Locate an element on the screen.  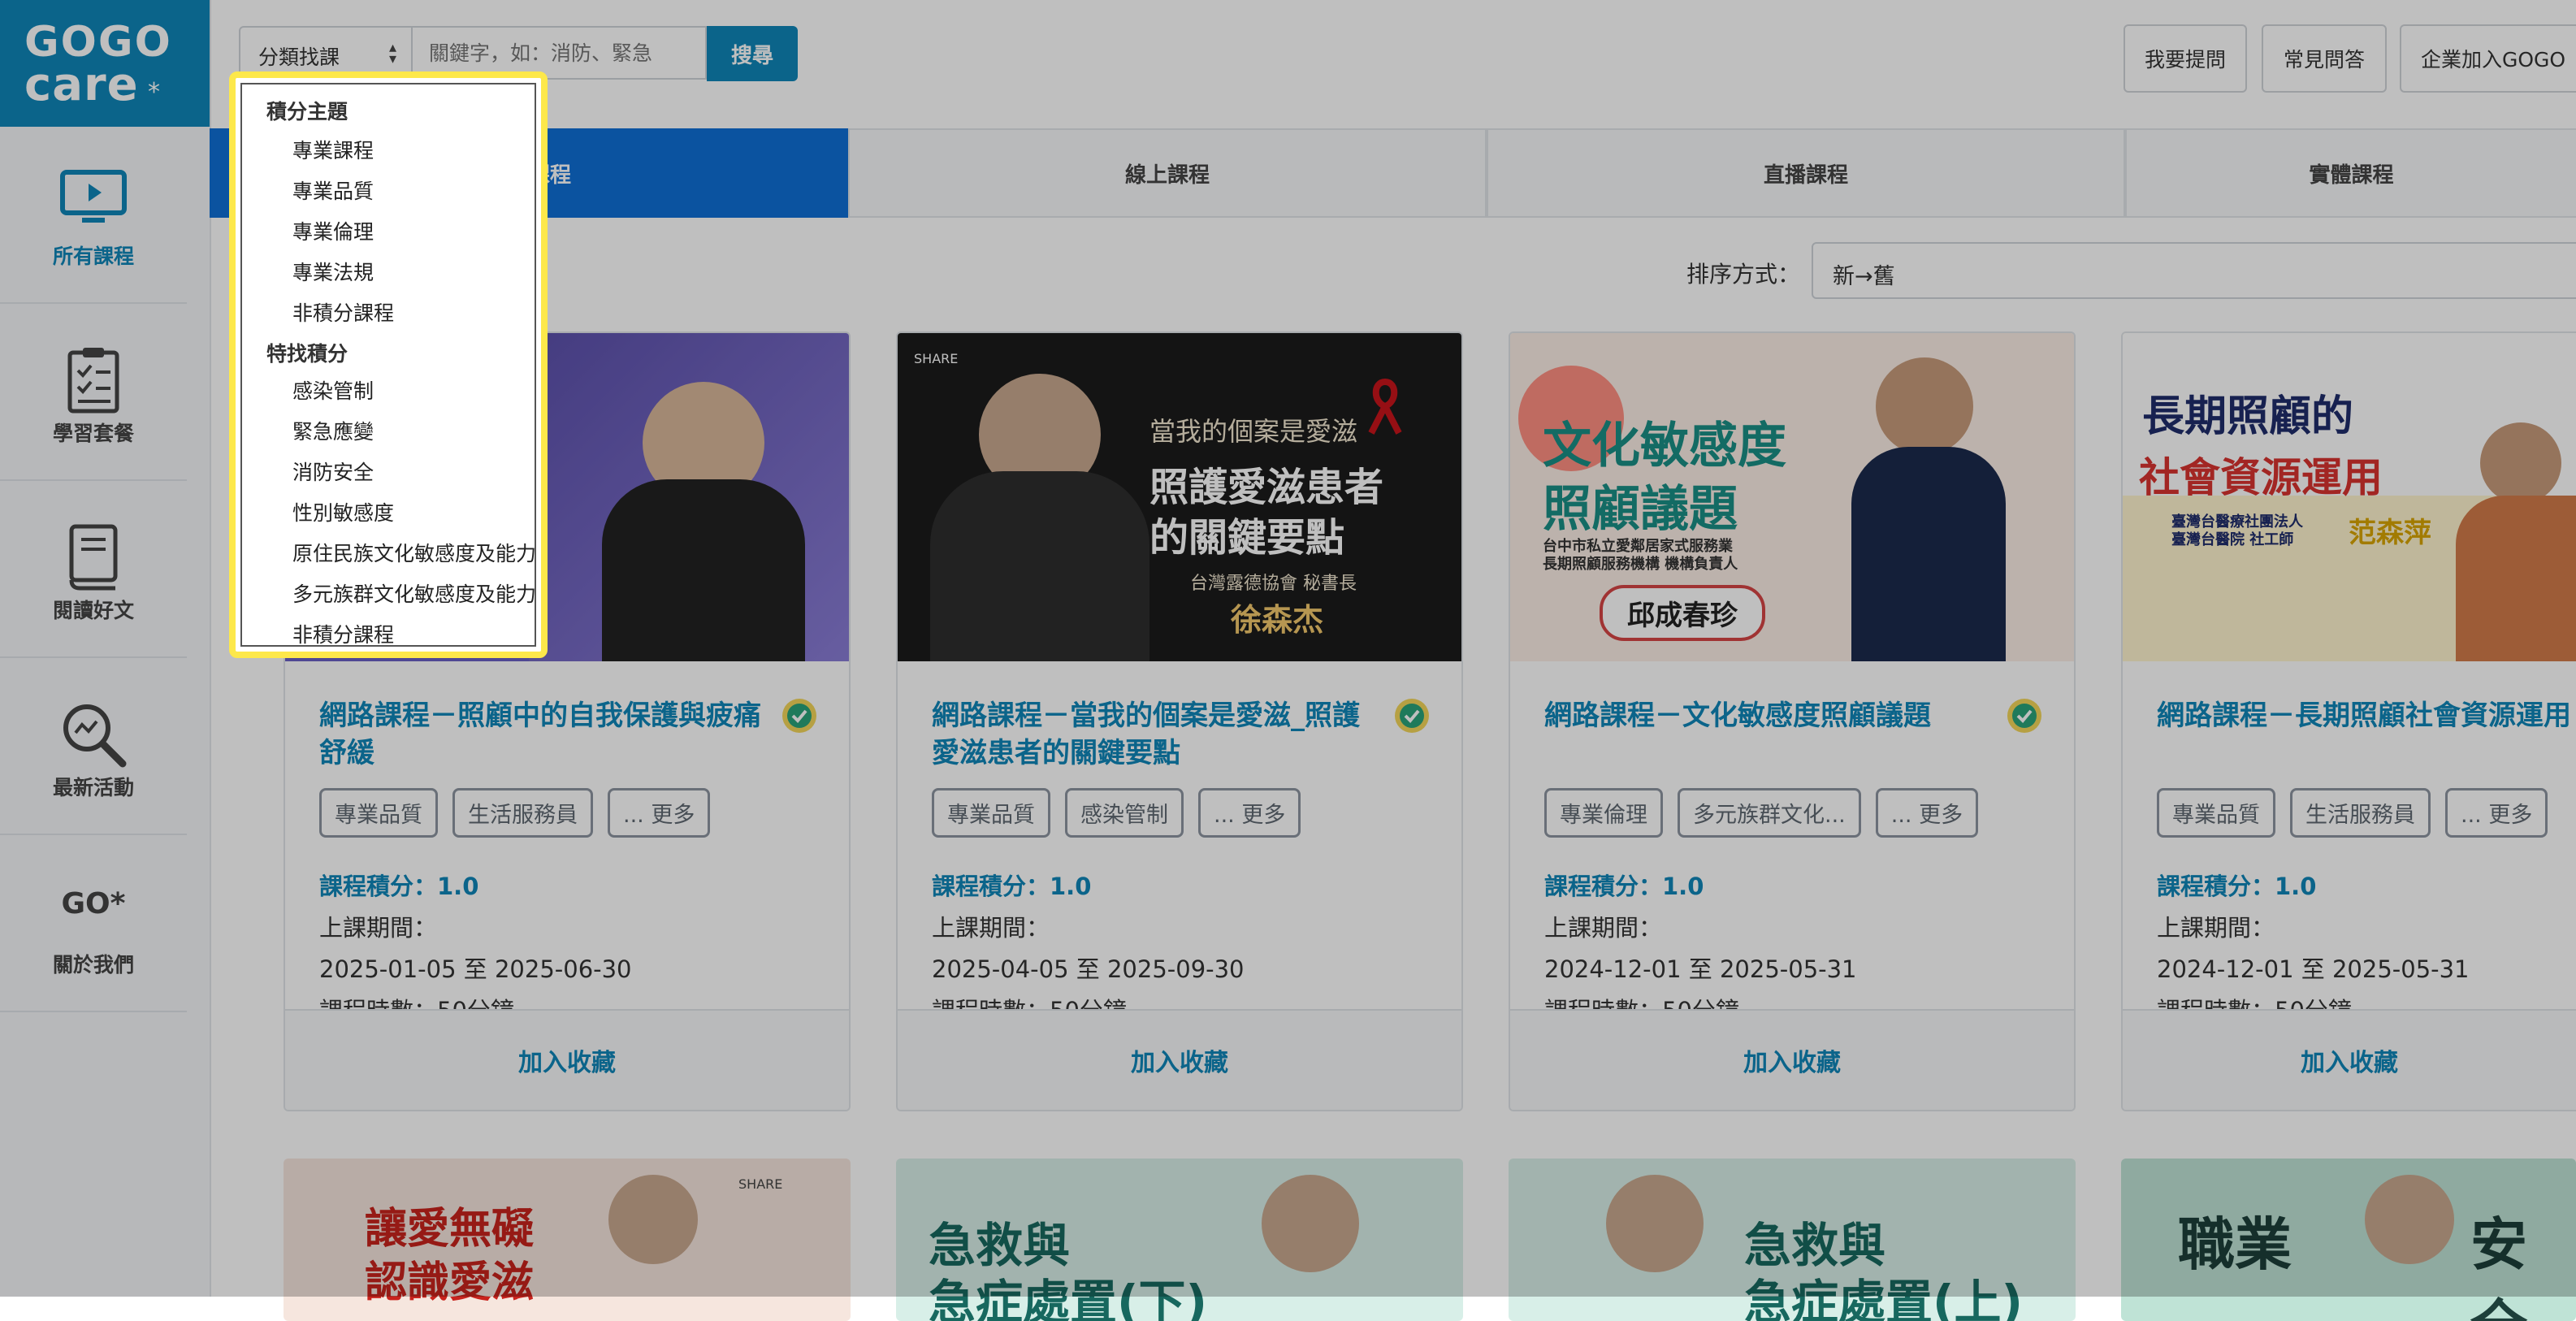
faq-button: 常見問答 is located at coordinates (2325, 58).